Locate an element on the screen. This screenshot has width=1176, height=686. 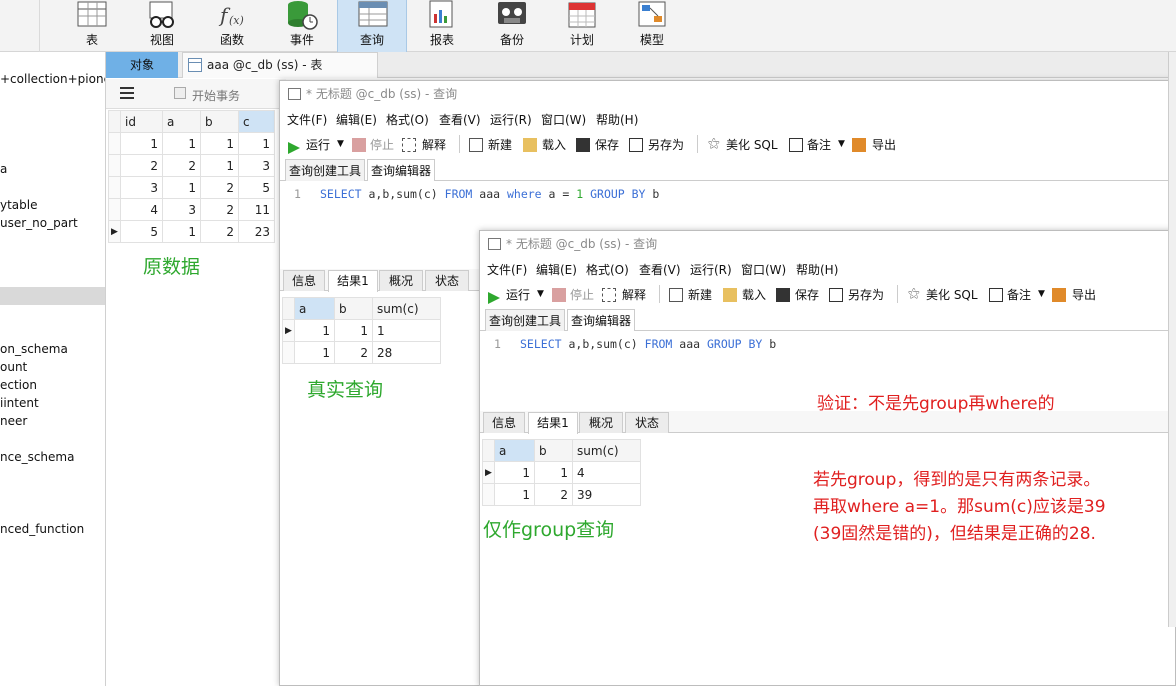
result-grid-2: a b sum(c) ▶ 1 1 4 1 2 39 is located at coordinates (561, 472).